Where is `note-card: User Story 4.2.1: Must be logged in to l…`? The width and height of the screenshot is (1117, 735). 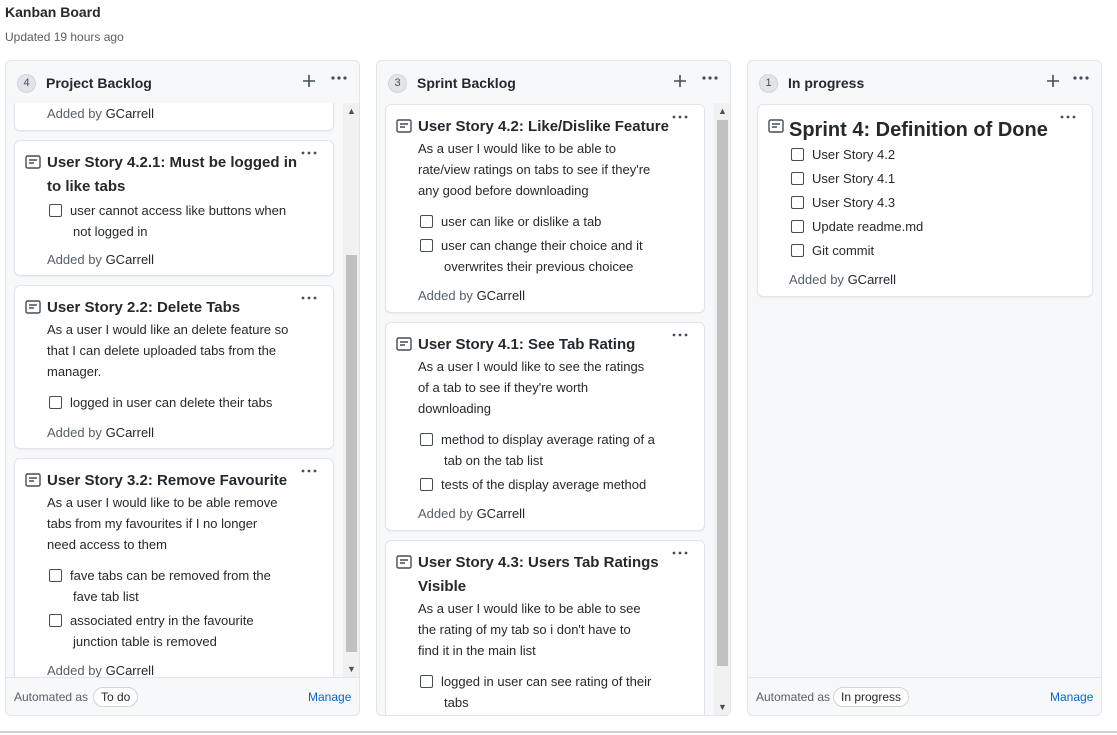 note-card: User Story 4.2.1: Must be logged in to l… is located at coordinates (174, 208).